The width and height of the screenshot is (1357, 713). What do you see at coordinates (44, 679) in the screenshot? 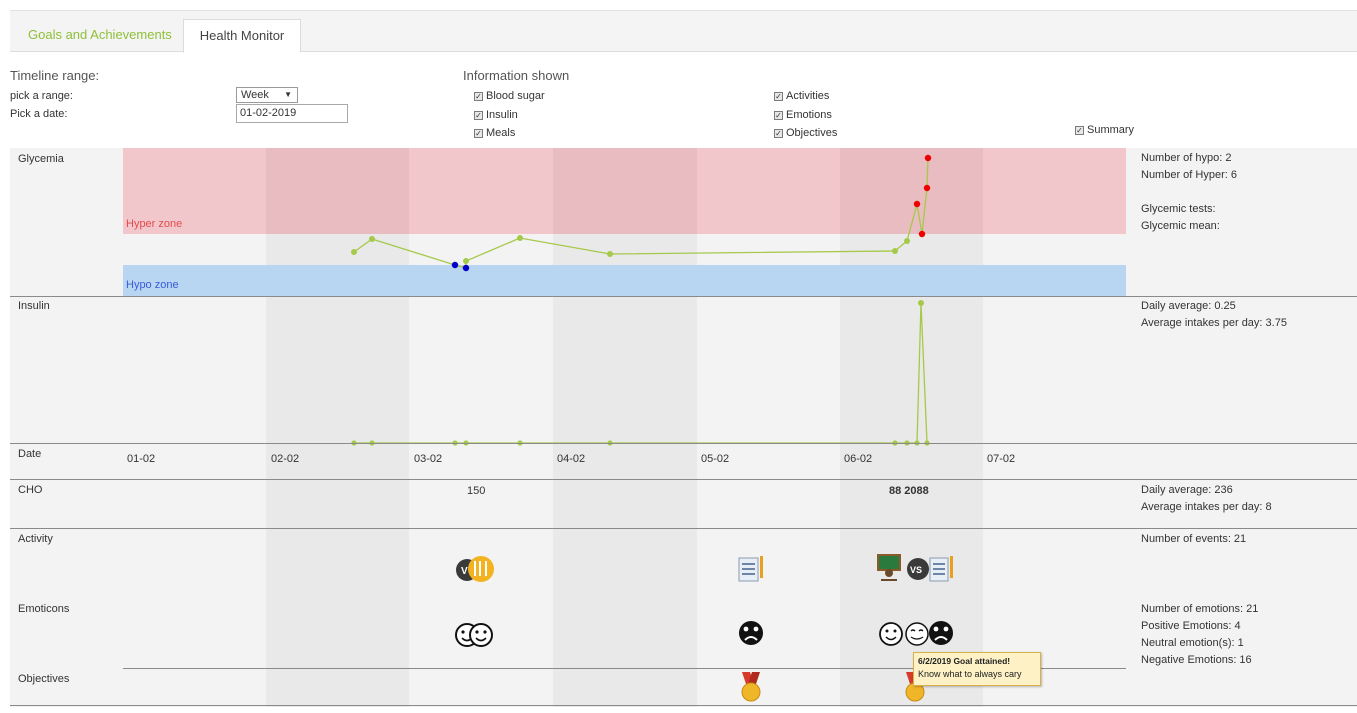
I see `row-label-objectives: Objectives` at bounding box center [44, 679].